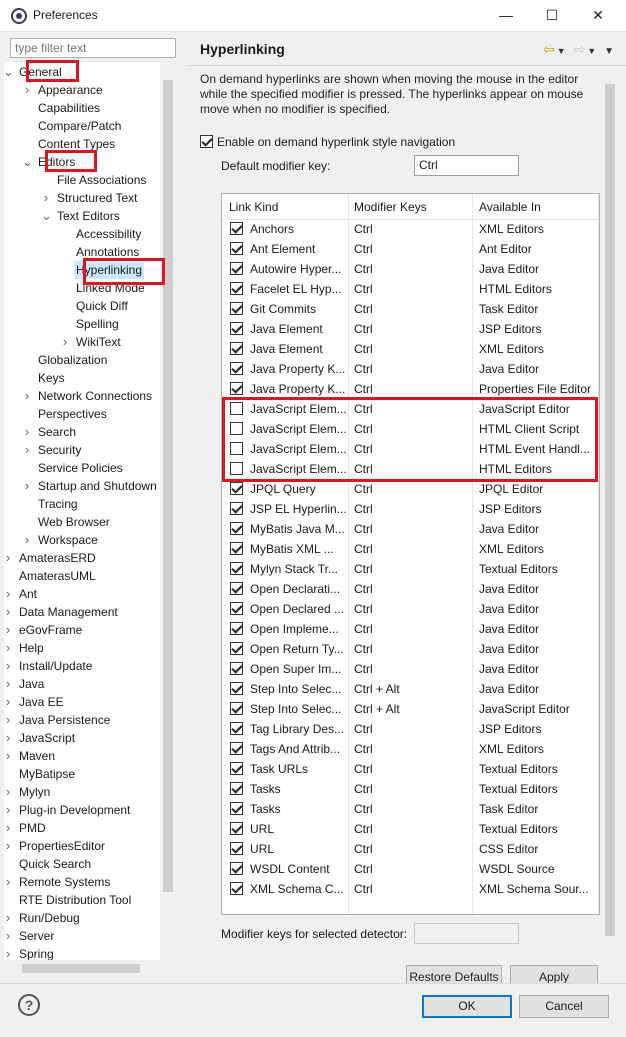 The width and height of the screenshot is (626, 1037). I want to click on tree-item: PMD, so click(32, 828).